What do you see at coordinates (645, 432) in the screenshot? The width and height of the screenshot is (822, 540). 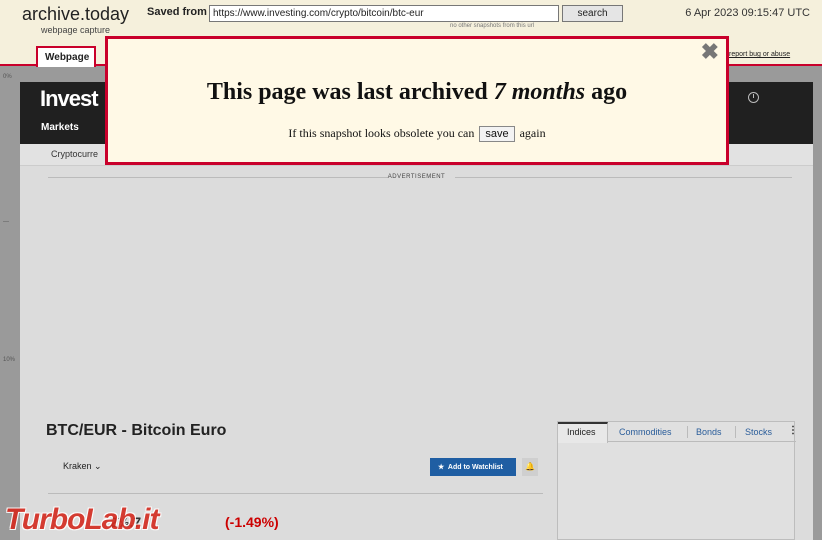 I see `tab-commodities: Commodities` at bounding box center [645, 432].